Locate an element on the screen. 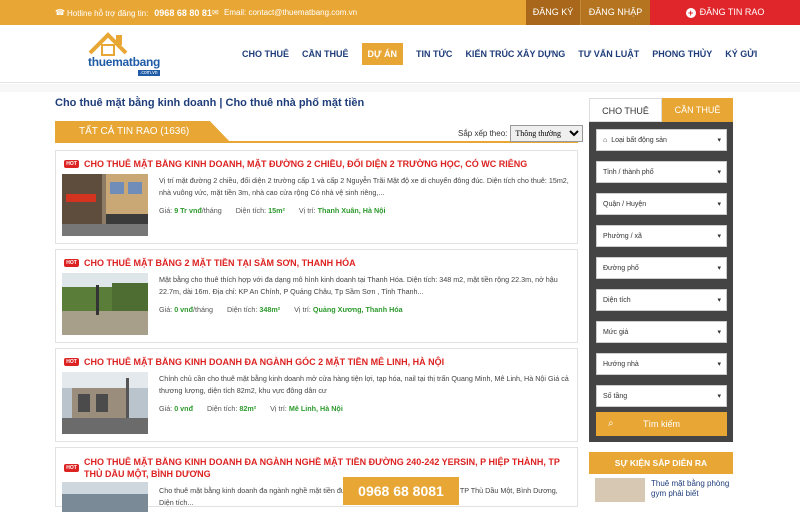 Image resolution: width=800 pixels, height=512 pixels. home-icon: ⌂ is located at coordinates (605, 140).